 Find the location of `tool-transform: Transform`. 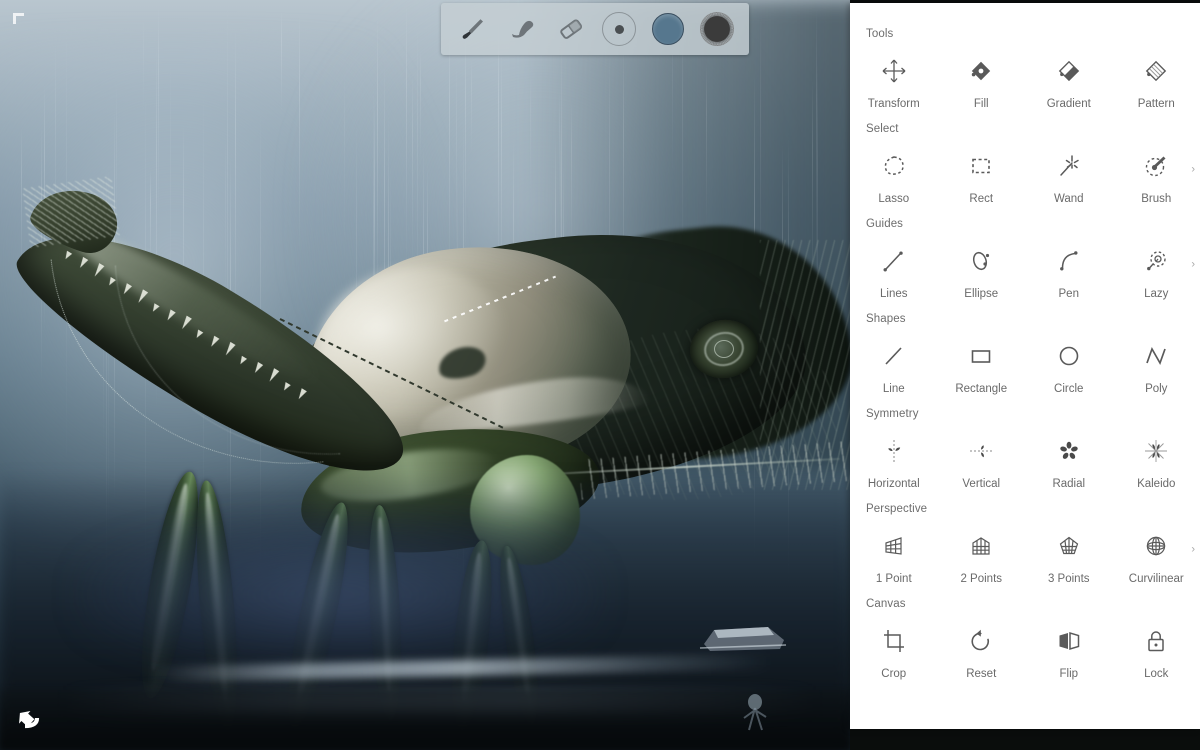

tool-transform: Transform is located at coordinates (894, 76).